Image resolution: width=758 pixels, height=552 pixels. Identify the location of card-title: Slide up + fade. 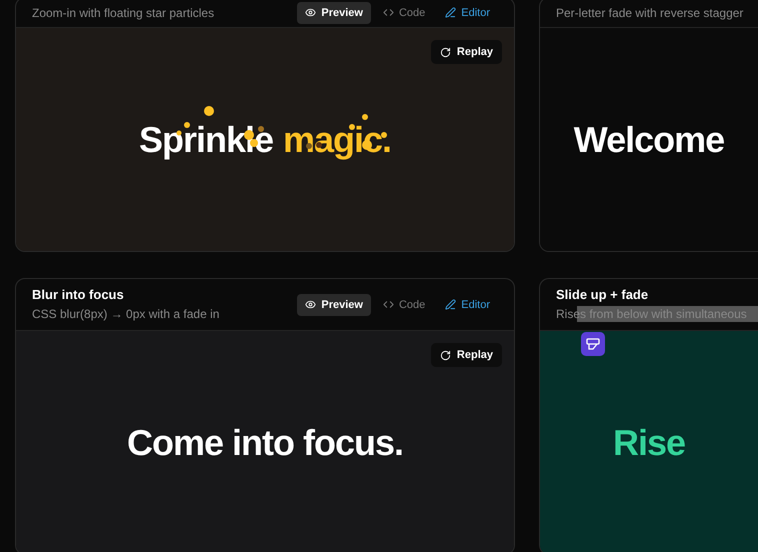
(603, 295).